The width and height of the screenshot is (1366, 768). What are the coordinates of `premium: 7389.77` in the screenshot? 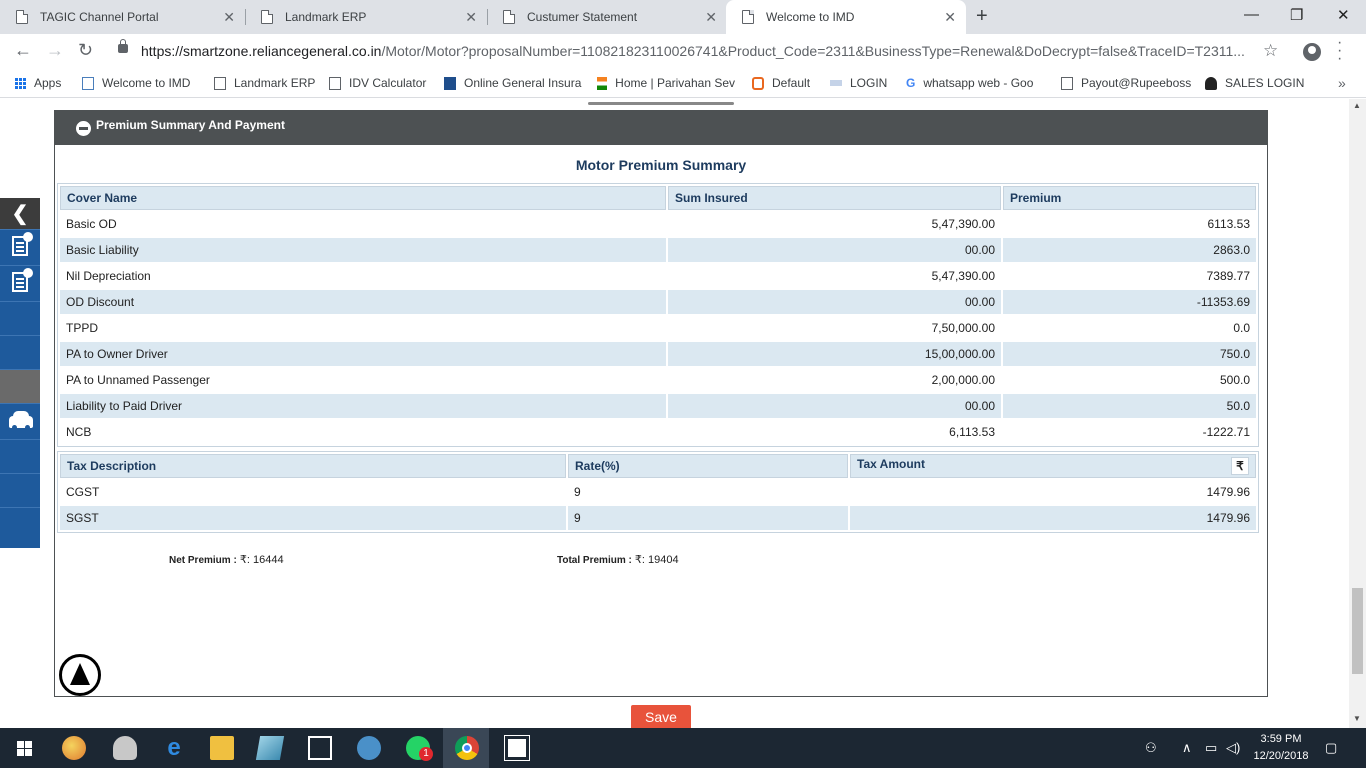 It's located at (1228, 276).